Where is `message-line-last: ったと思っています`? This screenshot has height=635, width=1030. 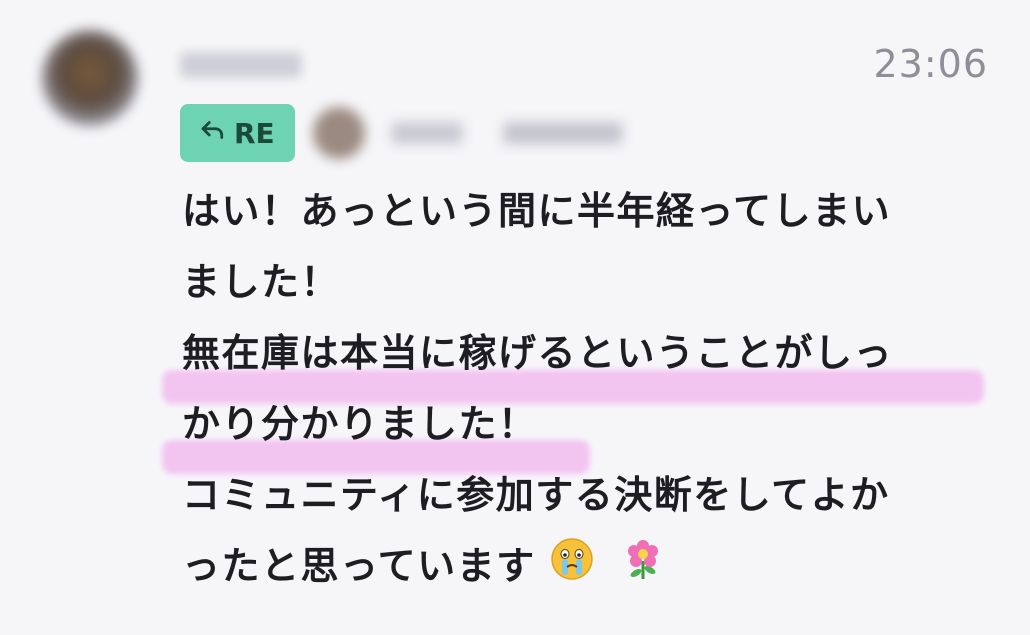
message-line-last: ったと思っています is located at coordinates (597, 567).